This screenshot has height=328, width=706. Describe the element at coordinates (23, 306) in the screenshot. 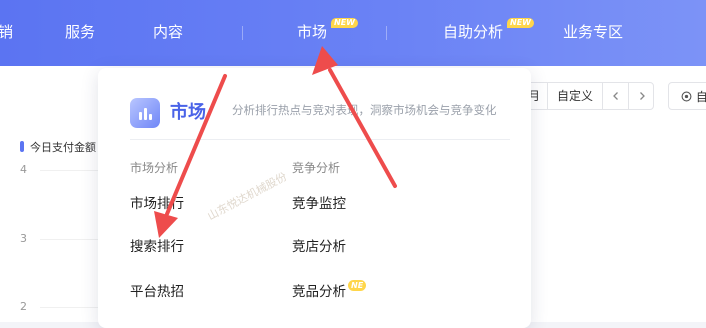

I see `y-tick-label: 2` at that location.